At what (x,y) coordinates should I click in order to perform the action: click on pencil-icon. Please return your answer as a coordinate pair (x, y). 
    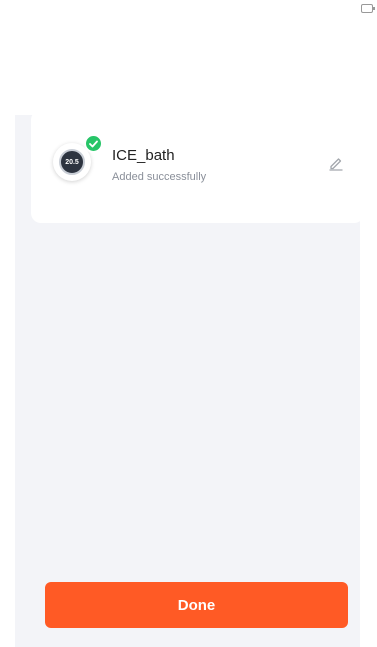
    Looking at the image, I should click on (336, 164).